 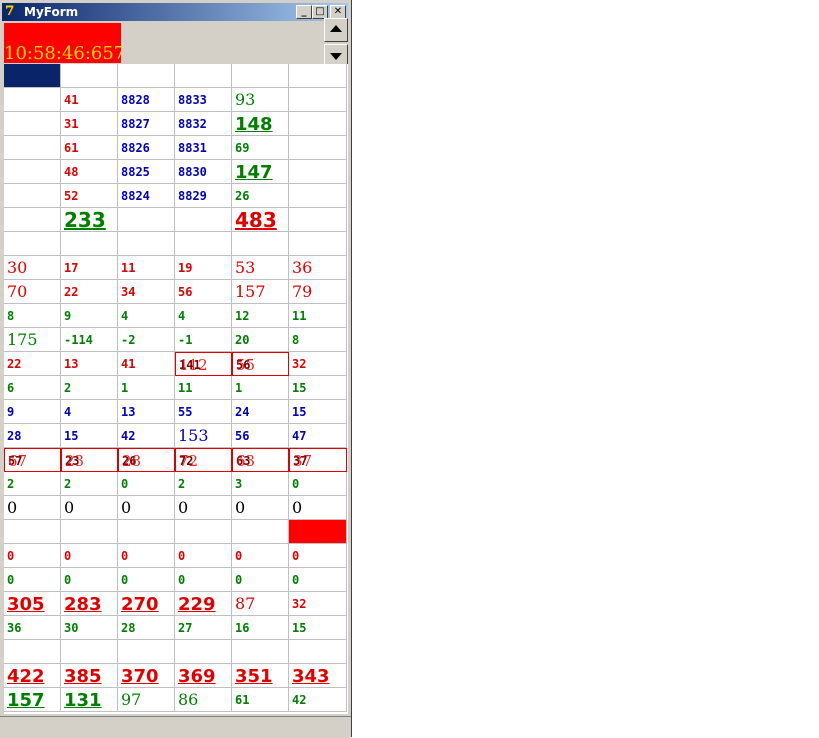 What do you see at coordinates (260, 196) in the screenshot?
I see `grid-cell: 26` at bounding box center [260, 196].